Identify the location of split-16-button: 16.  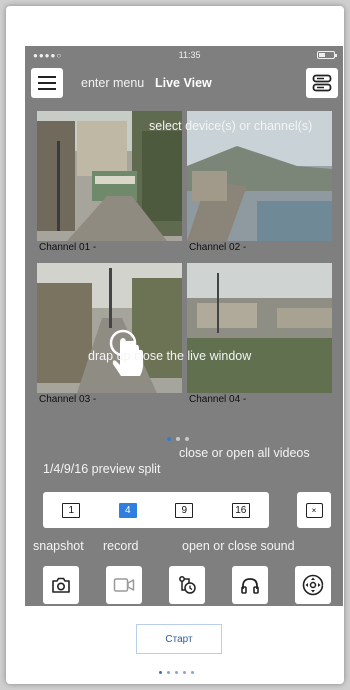
(240, 510).